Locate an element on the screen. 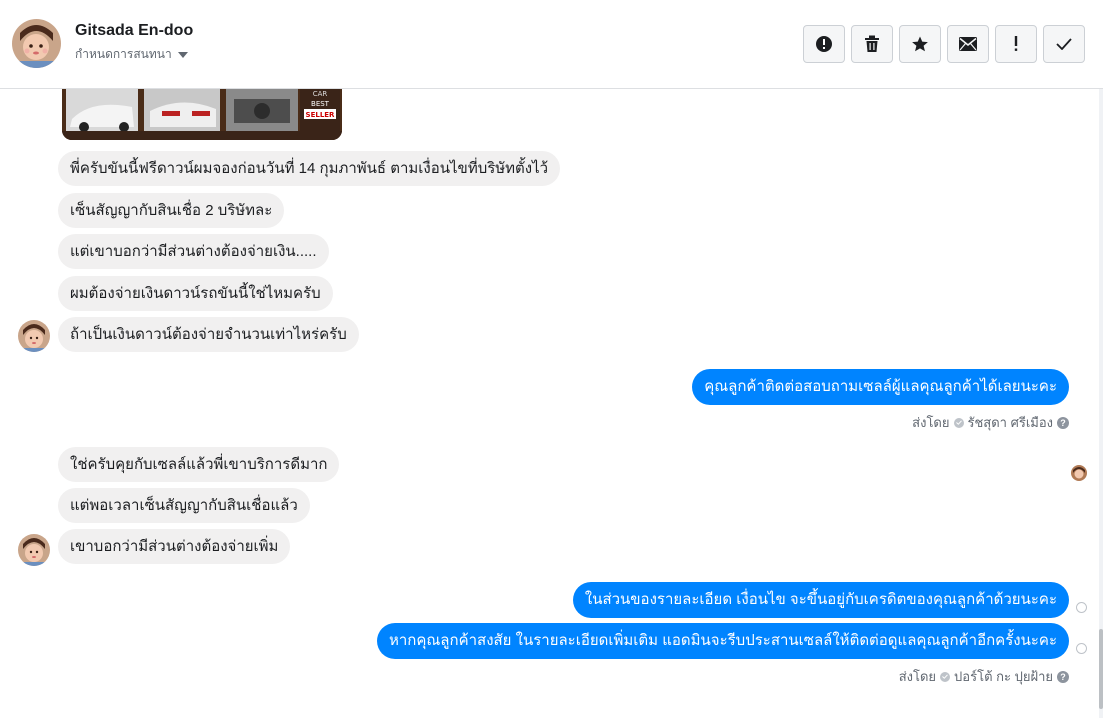  incoming-message: ใช่ครับคุยกับเซลล์แล้วพี่เขาบริการดีมาก is located at coordinates (199, 464).